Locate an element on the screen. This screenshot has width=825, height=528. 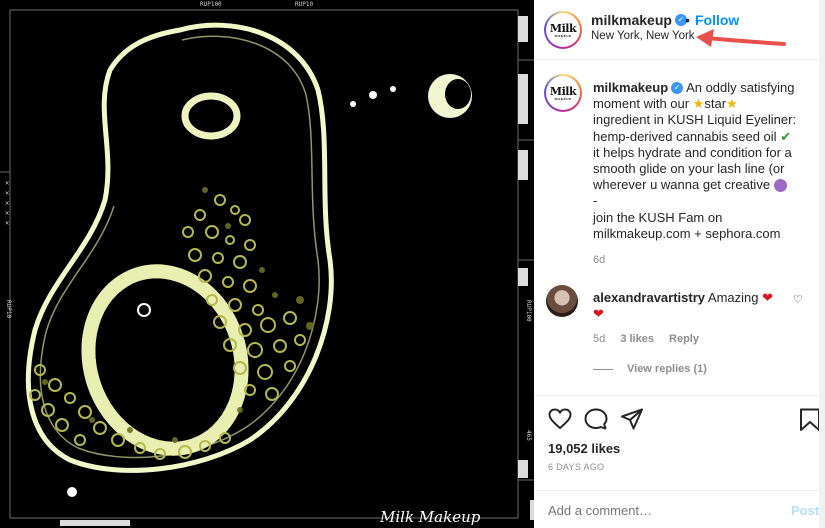
check-icon: ✔ is located at coordinates (786, 136).